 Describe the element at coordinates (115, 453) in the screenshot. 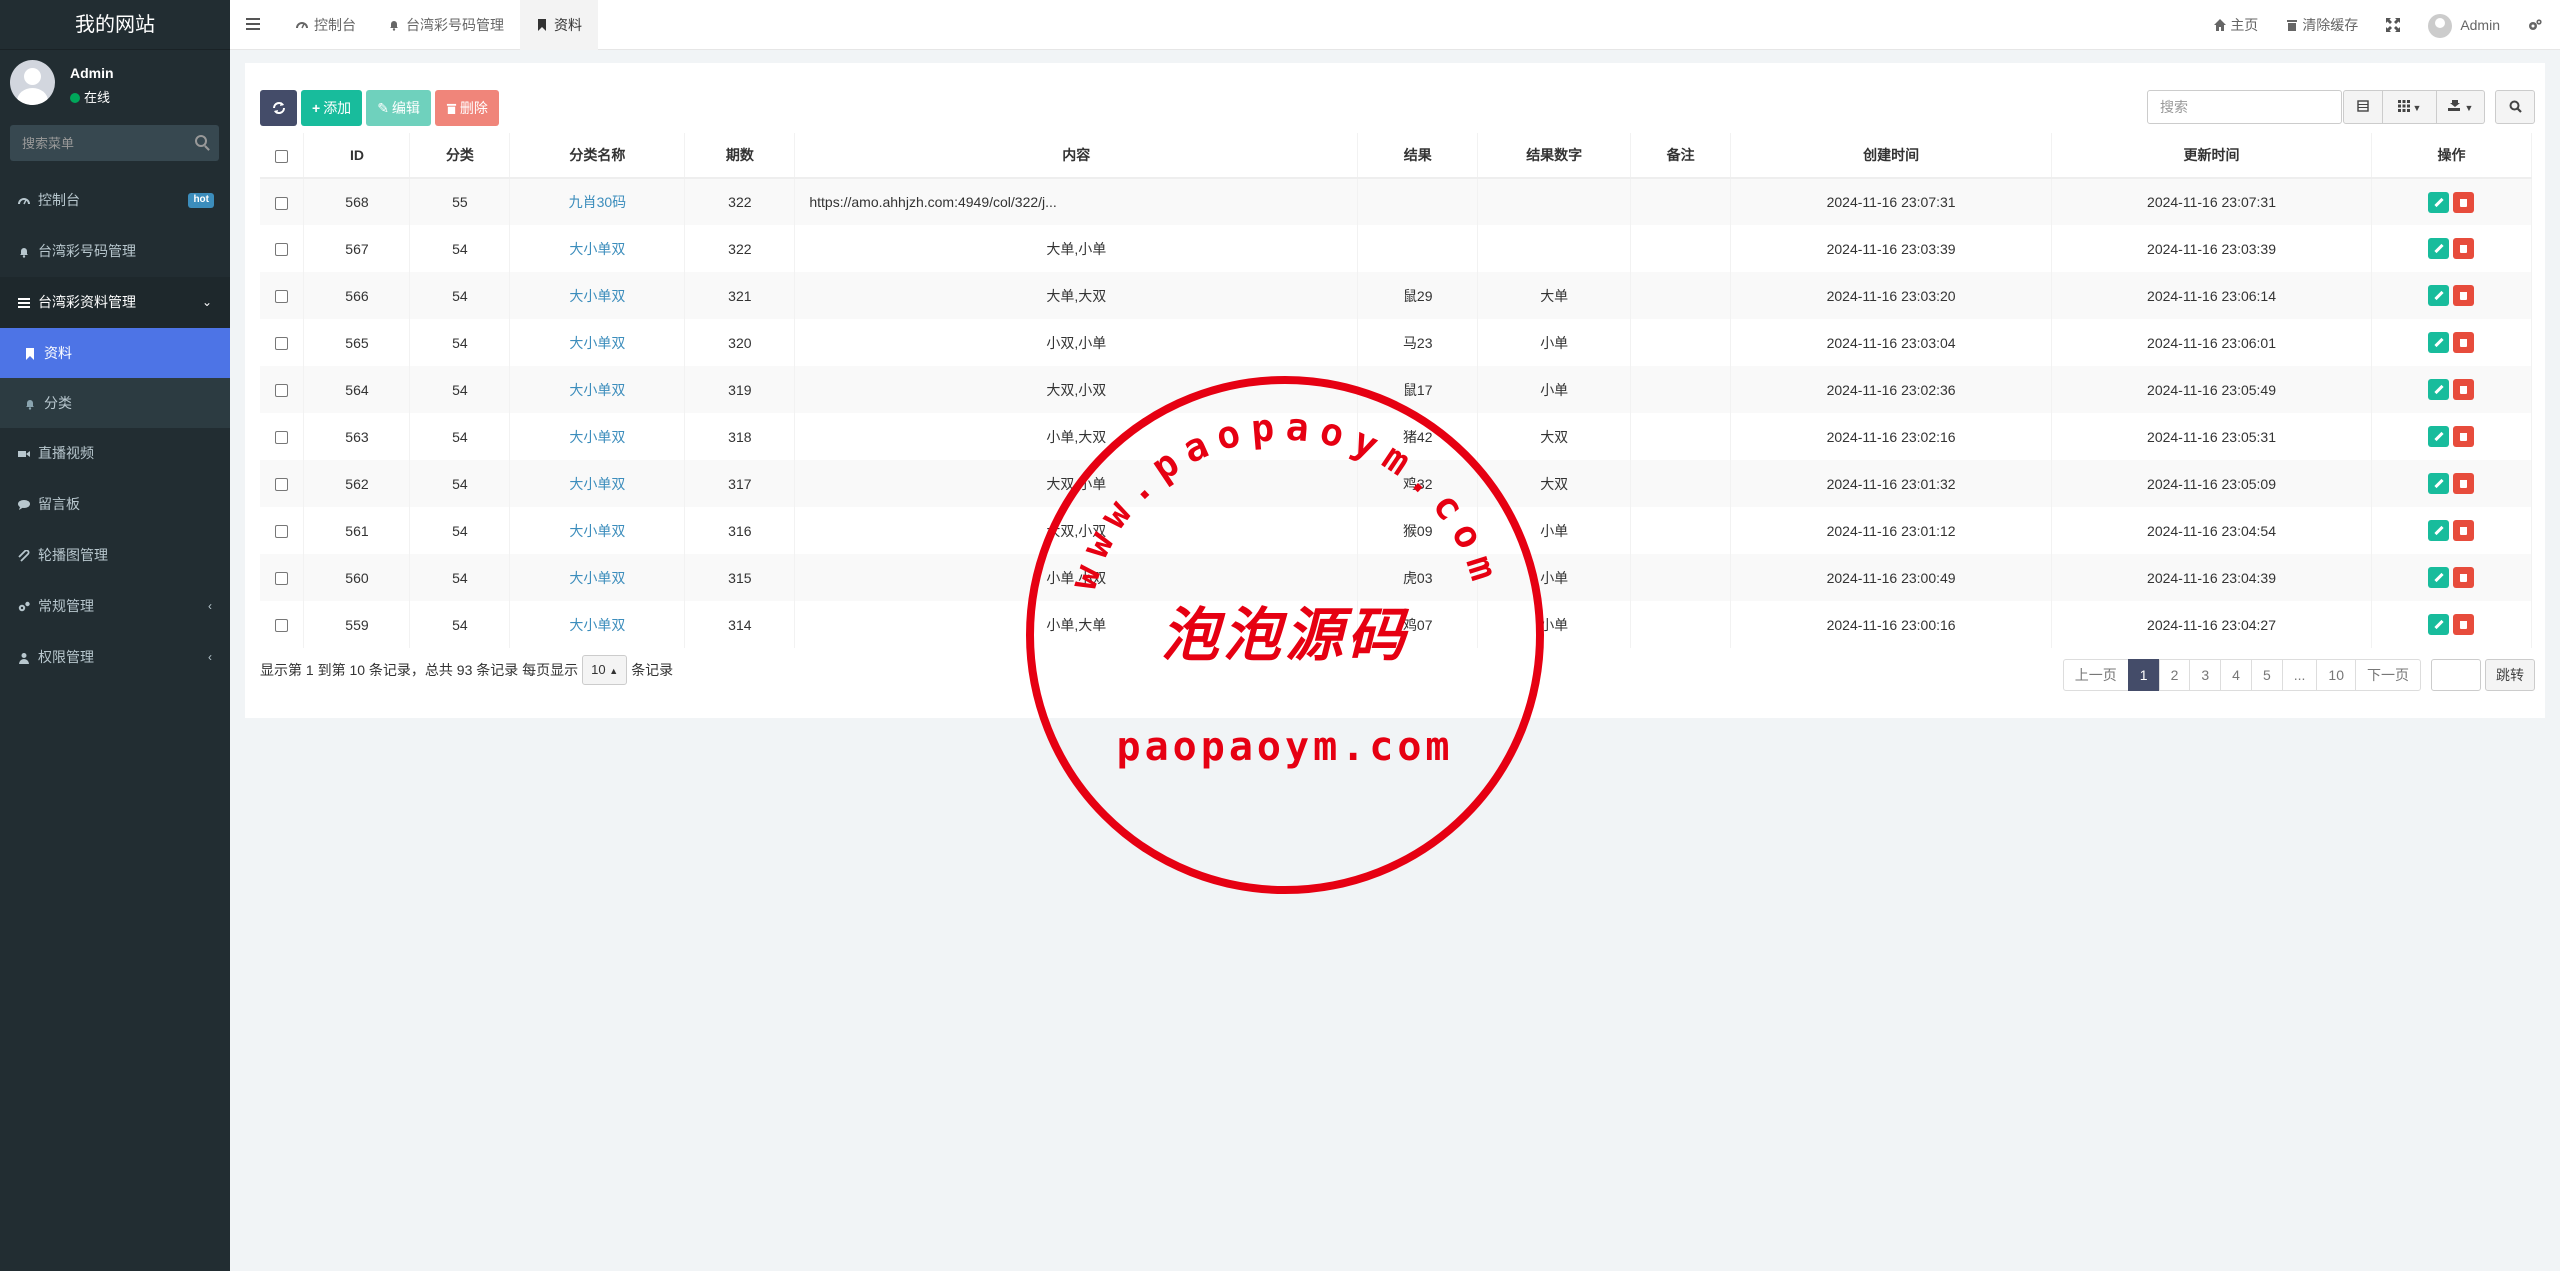

I see `sidebar-item-live-video: 直播视频` at that location.